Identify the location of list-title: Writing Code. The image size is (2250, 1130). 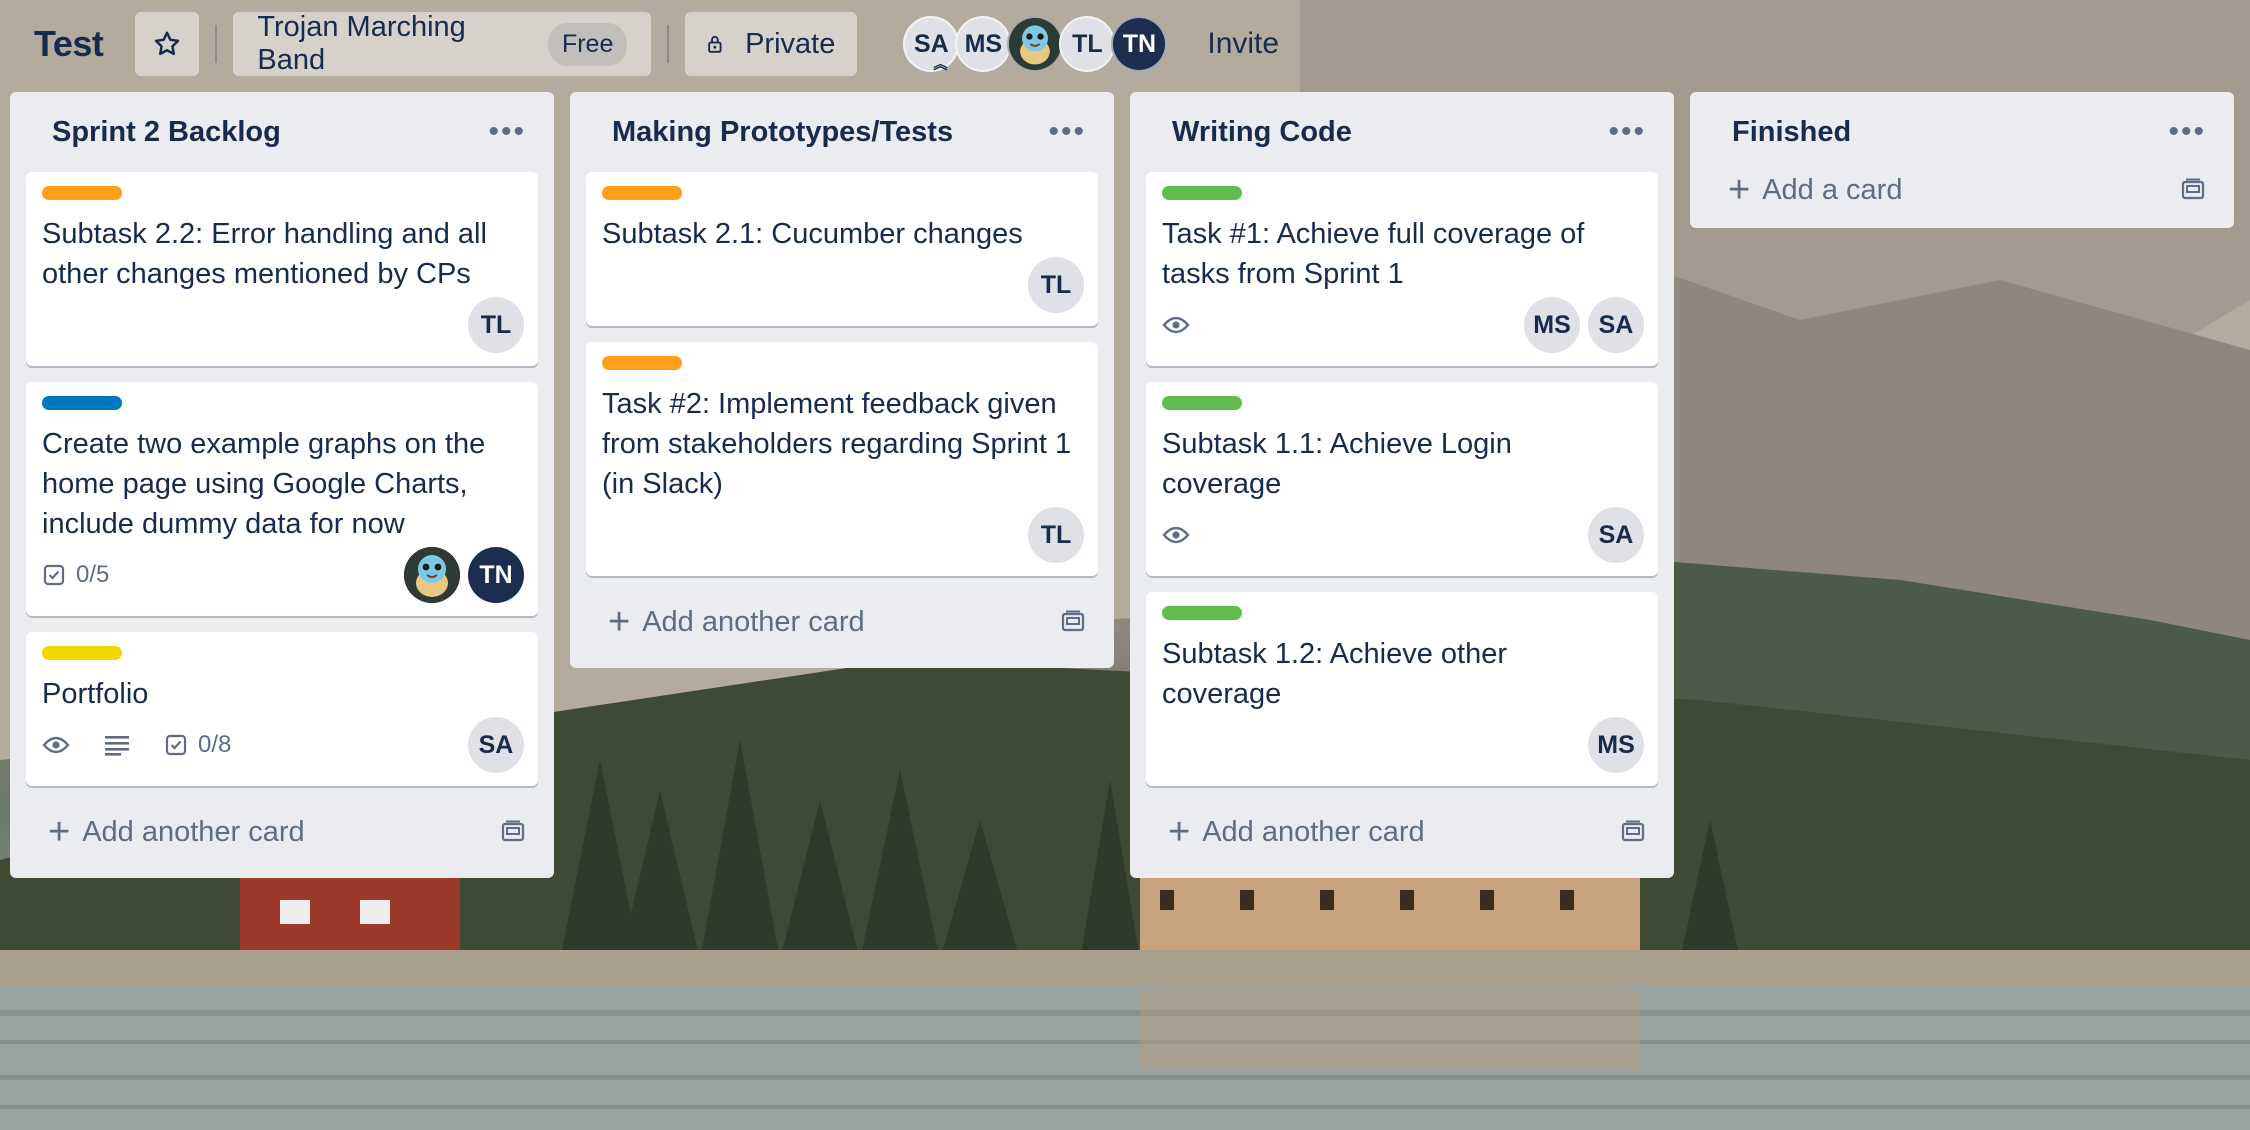
(1262, 132).